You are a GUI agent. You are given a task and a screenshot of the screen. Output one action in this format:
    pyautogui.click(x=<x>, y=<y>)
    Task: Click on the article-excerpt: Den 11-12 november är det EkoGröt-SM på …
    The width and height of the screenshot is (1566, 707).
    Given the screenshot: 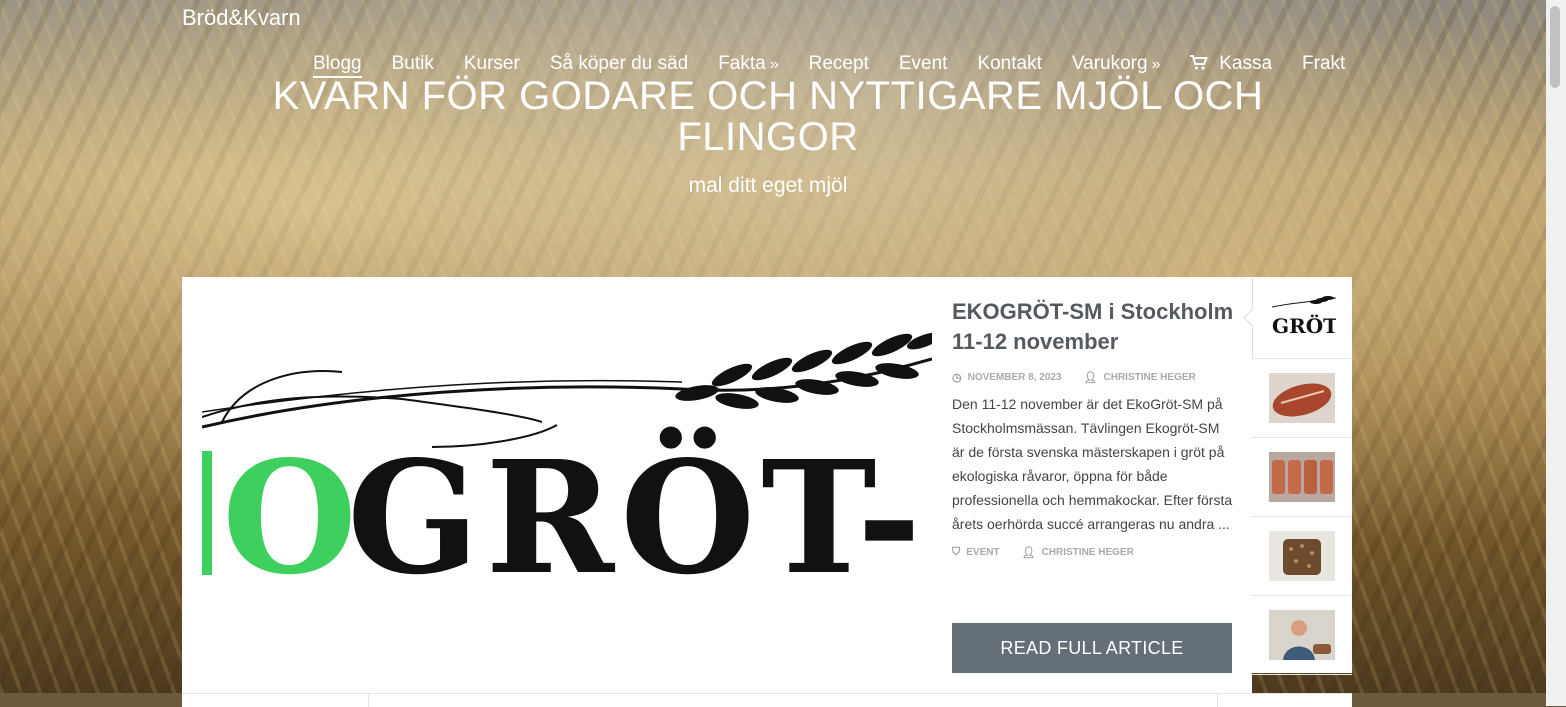 What is the action you would take?
    pyautogui.click(x=1092, y=464)
    